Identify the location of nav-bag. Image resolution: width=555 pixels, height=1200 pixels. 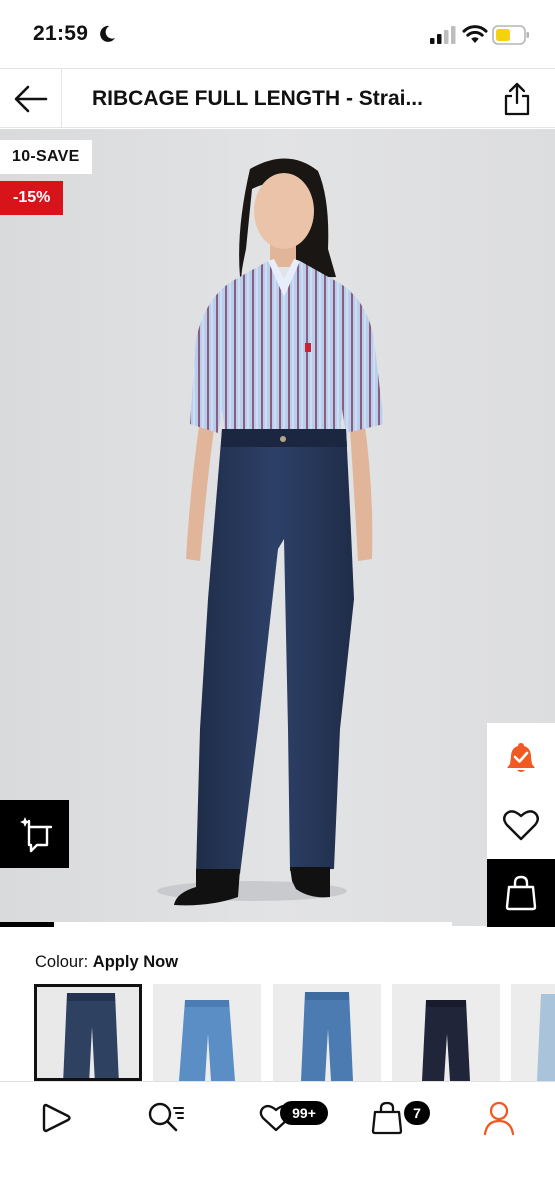
(387, 1118).